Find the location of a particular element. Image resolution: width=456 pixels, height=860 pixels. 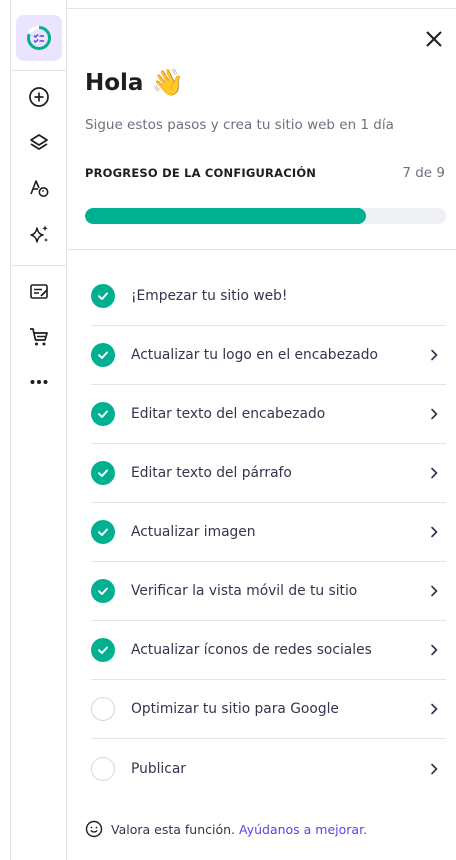

step-label: Editar texto del párrafo is located at coordinates (211, 473).